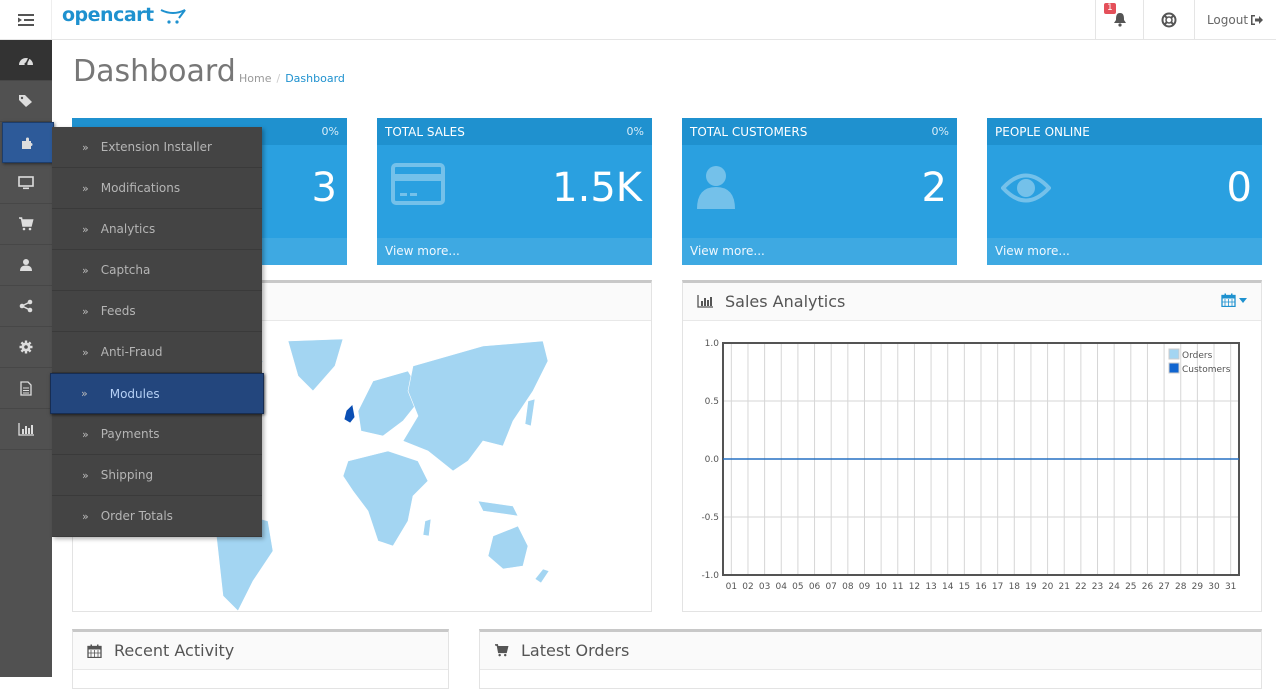 Image resolution: width=1276 pixels, height=689 pixels. I want to click on cog-icon, so click(26, 347).